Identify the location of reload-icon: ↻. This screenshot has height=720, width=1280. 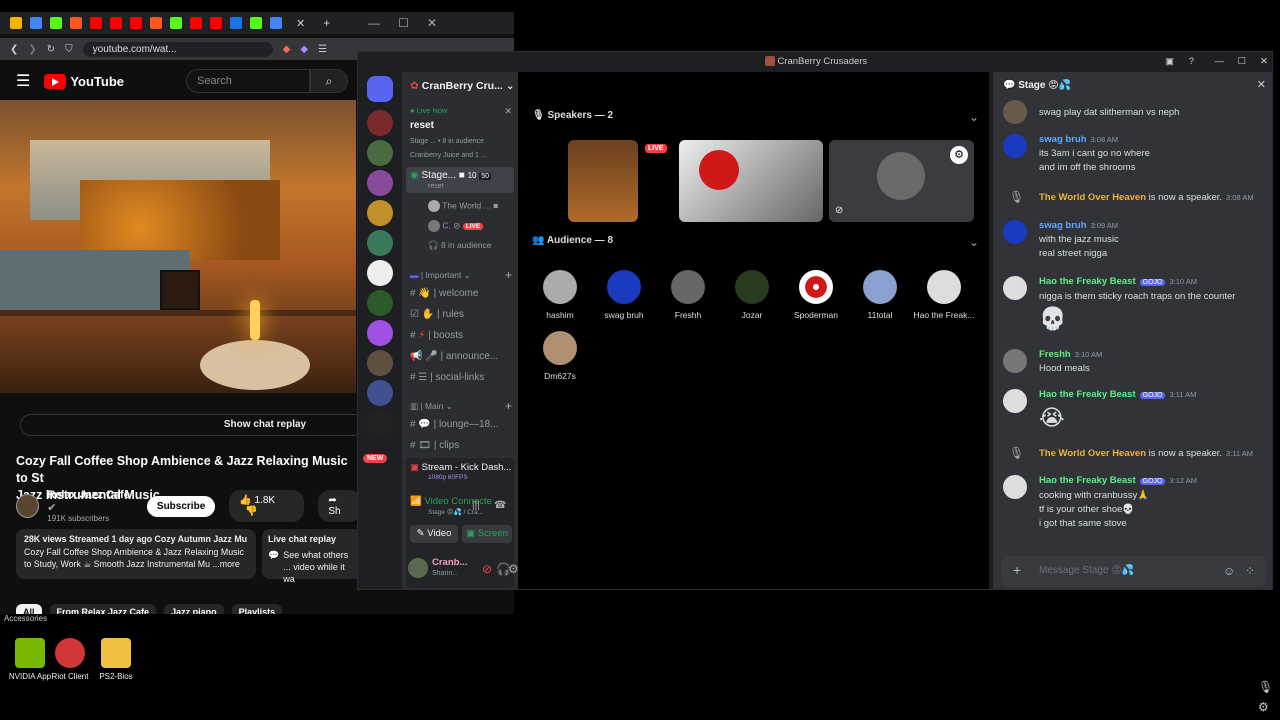
(51, 49).